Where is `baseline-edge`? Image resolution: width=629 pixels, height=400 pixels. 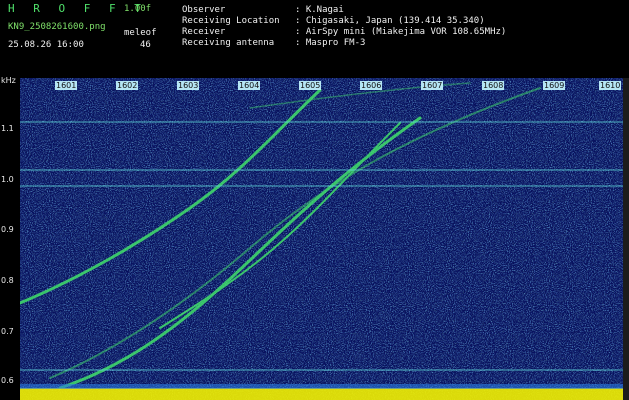
baseline-edge is located at coordinates (321, 386).